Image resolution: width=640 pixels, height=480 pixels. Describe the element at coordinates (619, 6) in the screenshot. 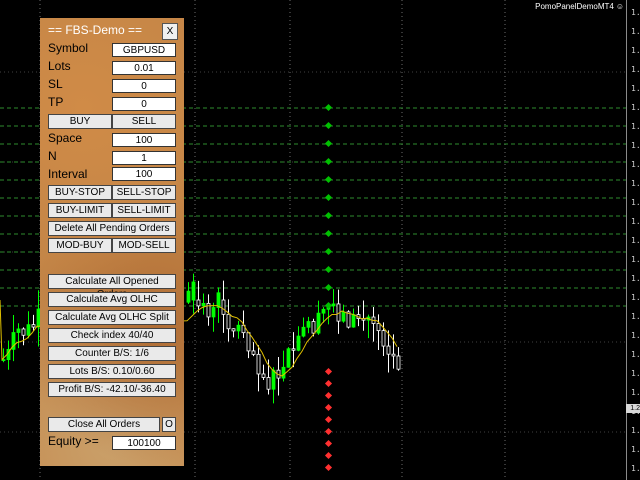

I see `smiley-icon: ☺` at that location.